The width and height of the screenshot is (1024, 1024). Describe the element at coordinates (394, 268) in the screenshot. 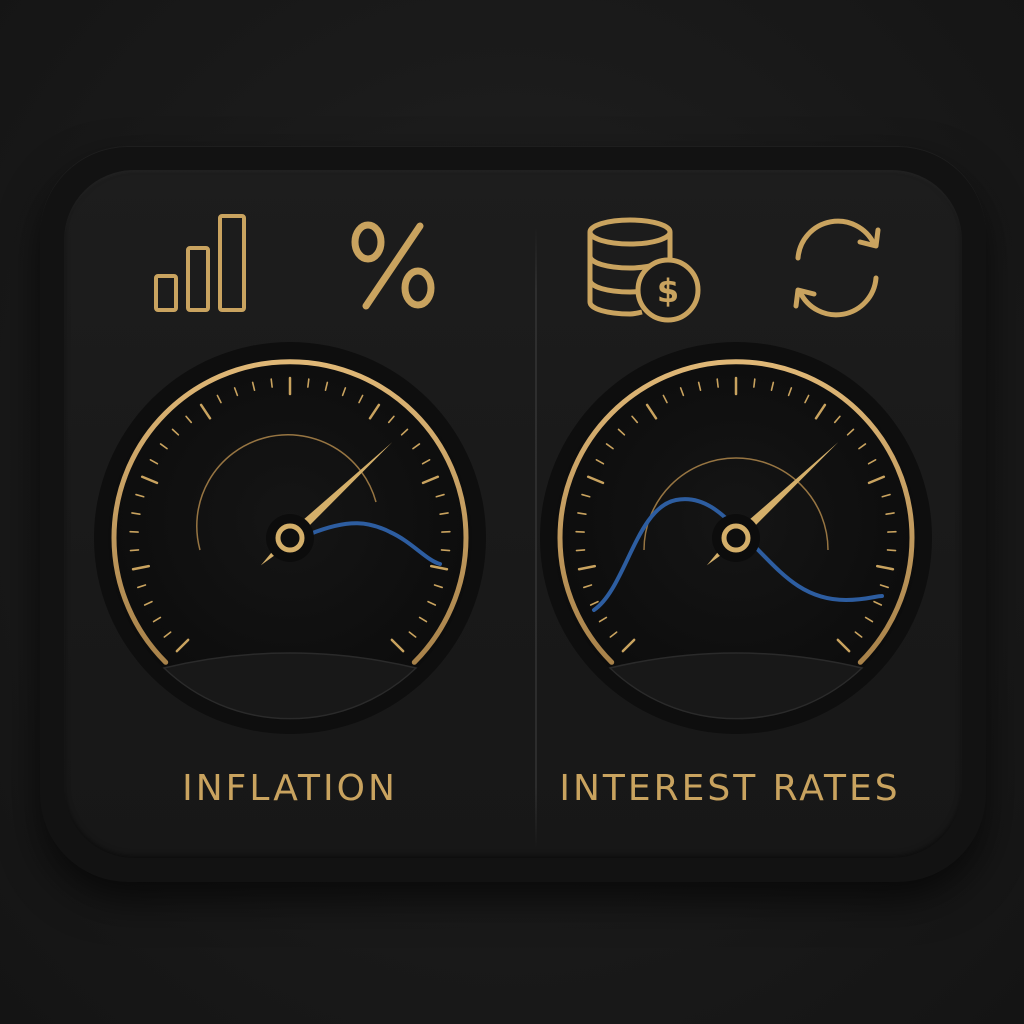

I see `percent-icon` at that location.